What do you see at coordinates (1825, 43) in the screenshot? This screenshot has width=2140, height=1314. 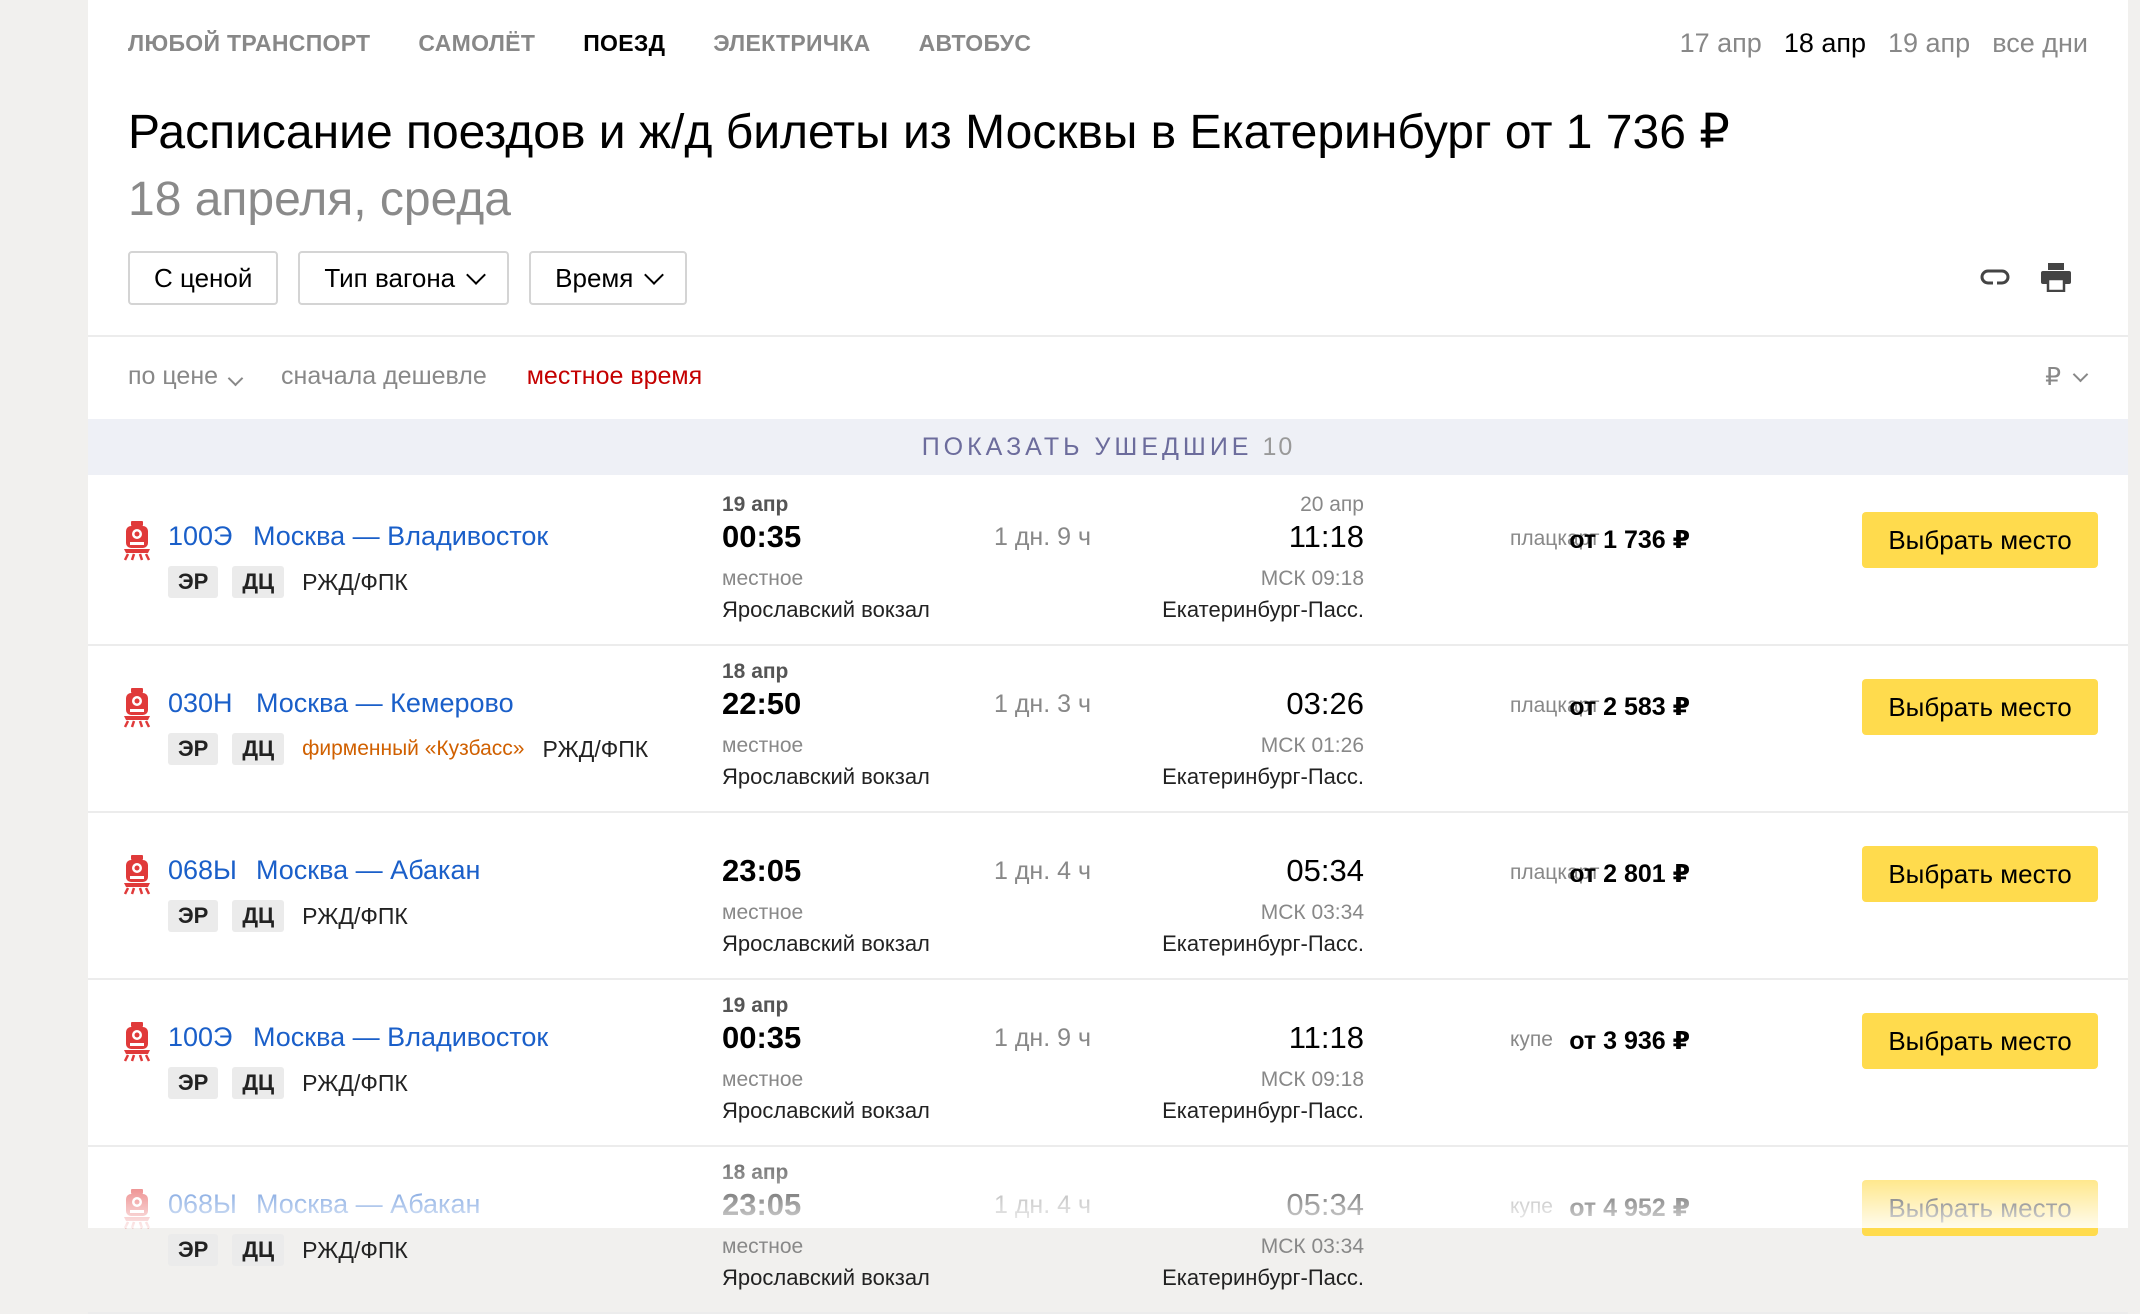 I see `date-tab-18: 18 апр` at bounding box center [1825, 43].